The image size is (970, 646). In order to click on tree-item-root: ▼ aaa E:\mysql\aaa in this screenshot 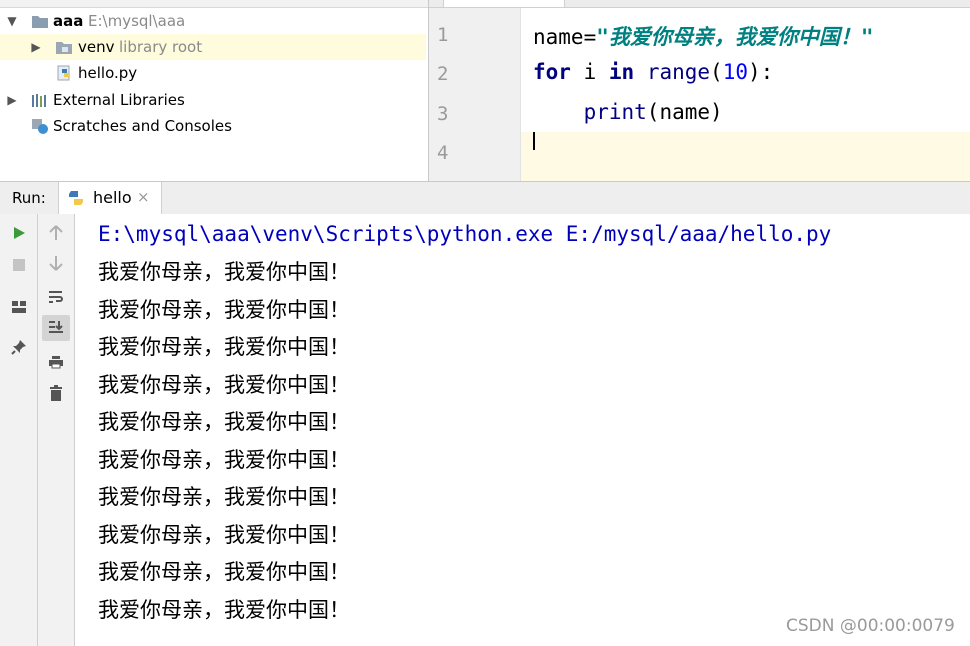, I will do `click(213, 21)`.